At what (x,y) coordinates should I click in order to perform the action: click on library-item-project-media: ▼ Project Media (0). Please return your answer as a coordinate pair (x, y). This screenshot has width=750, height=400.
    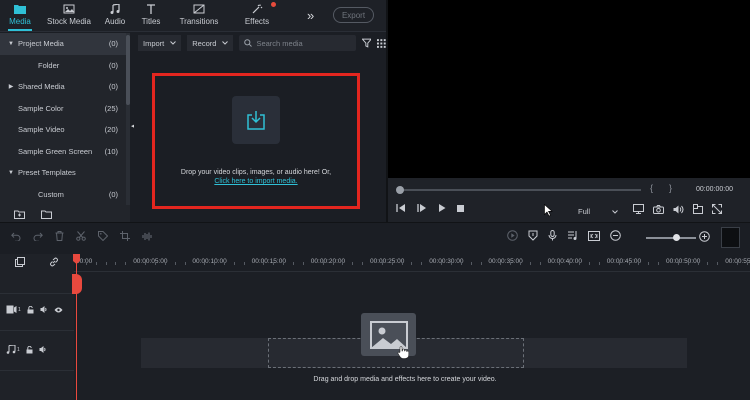
    Looking at the image, I should click on (63, 44).